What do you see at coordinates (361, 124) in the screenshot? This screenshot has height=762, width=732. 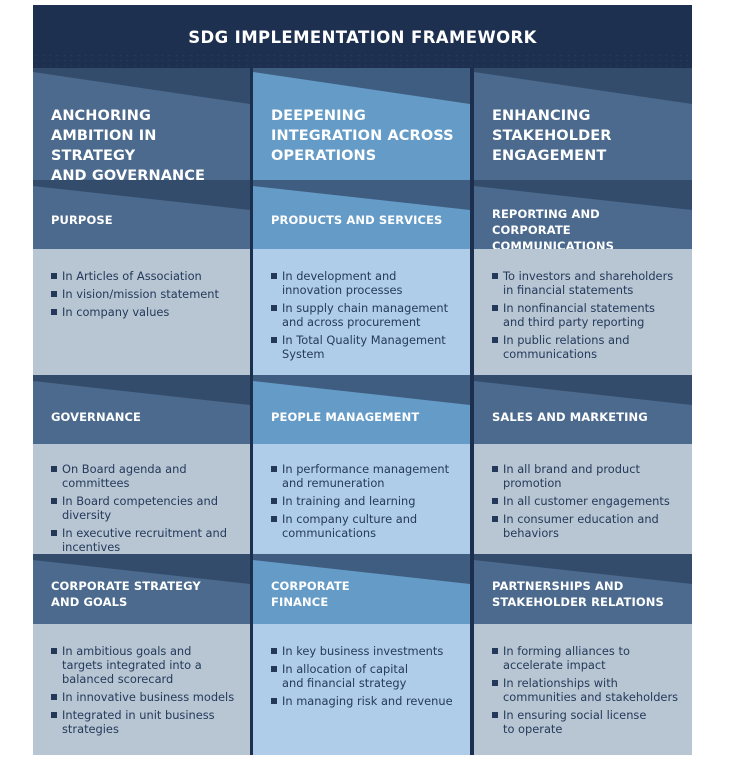 I see `column-heading: DEEPENING INTEGRATION ACROSS OPERATIONS` at bounding box center [361, 124].